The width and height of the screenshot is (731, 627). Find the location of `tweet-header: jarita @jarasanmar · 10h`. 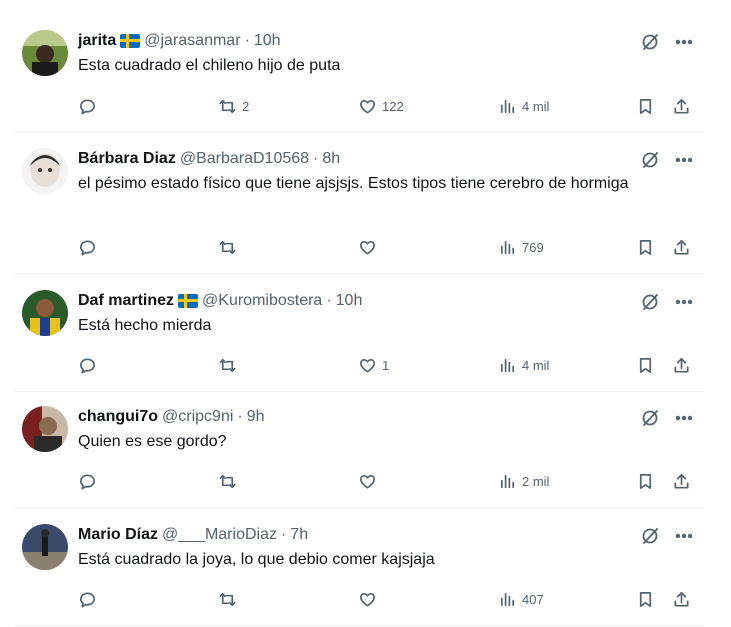

tweet-header: jarita @jarasanmar · 10h is located at coordinates (179, 41).